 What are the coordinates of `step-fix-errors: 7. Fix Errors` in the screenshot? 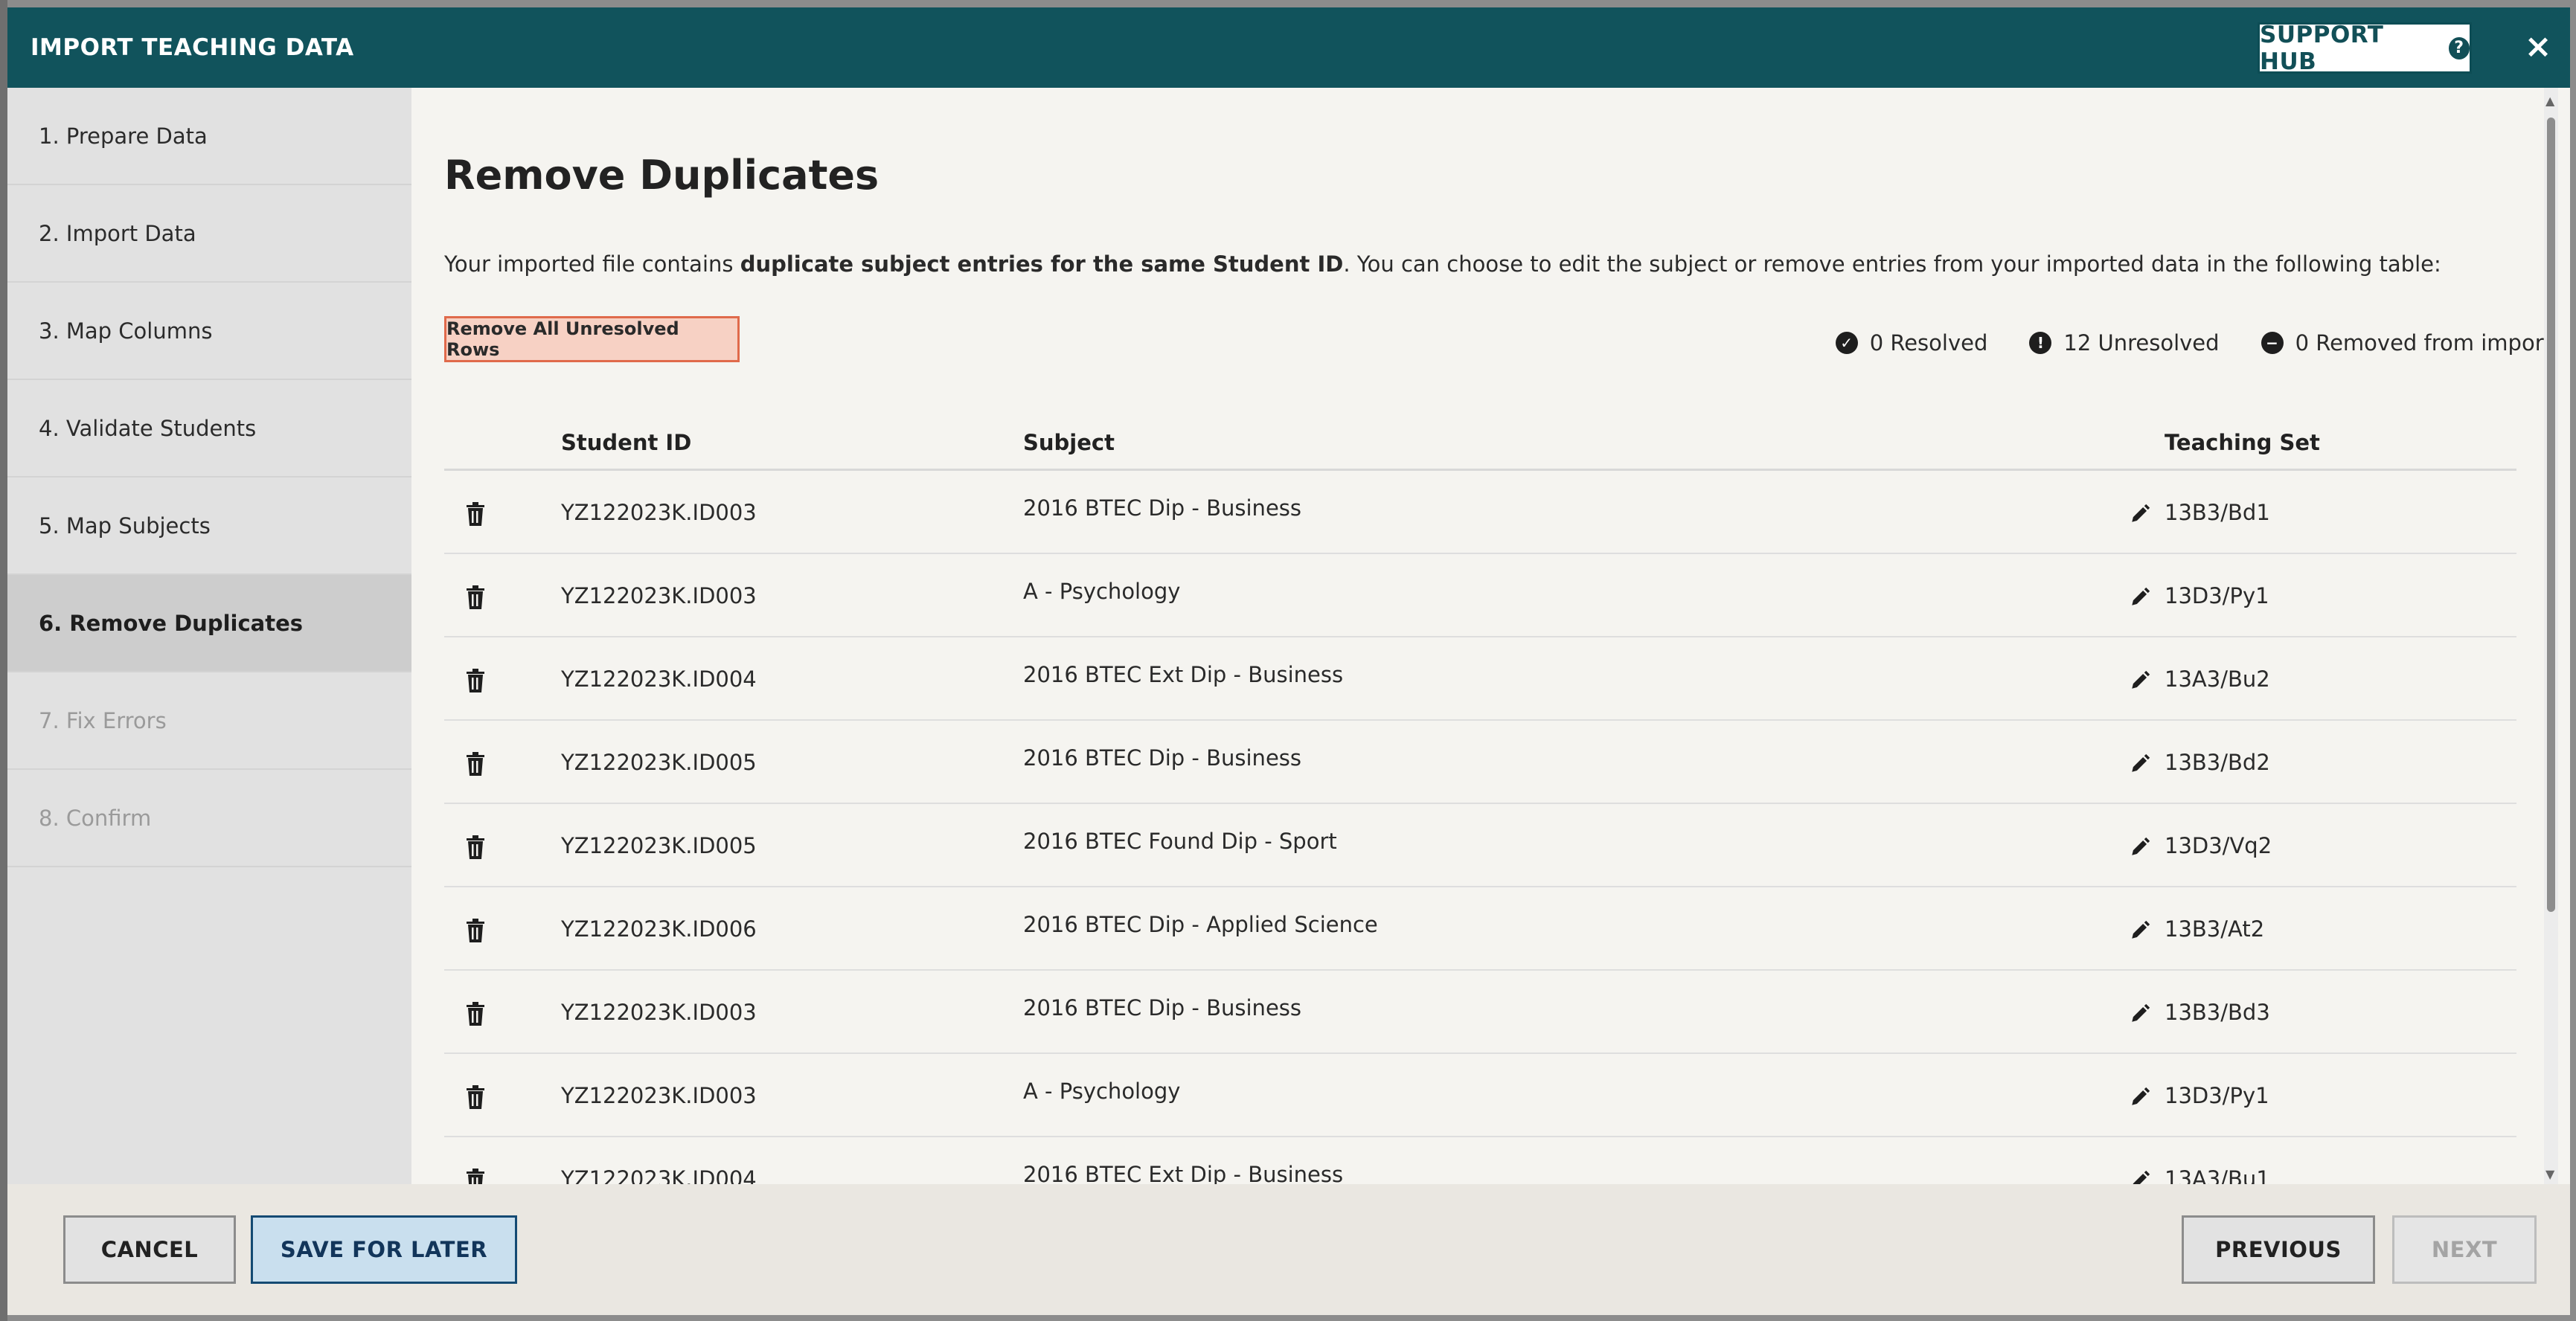 It's located at (209, 721).